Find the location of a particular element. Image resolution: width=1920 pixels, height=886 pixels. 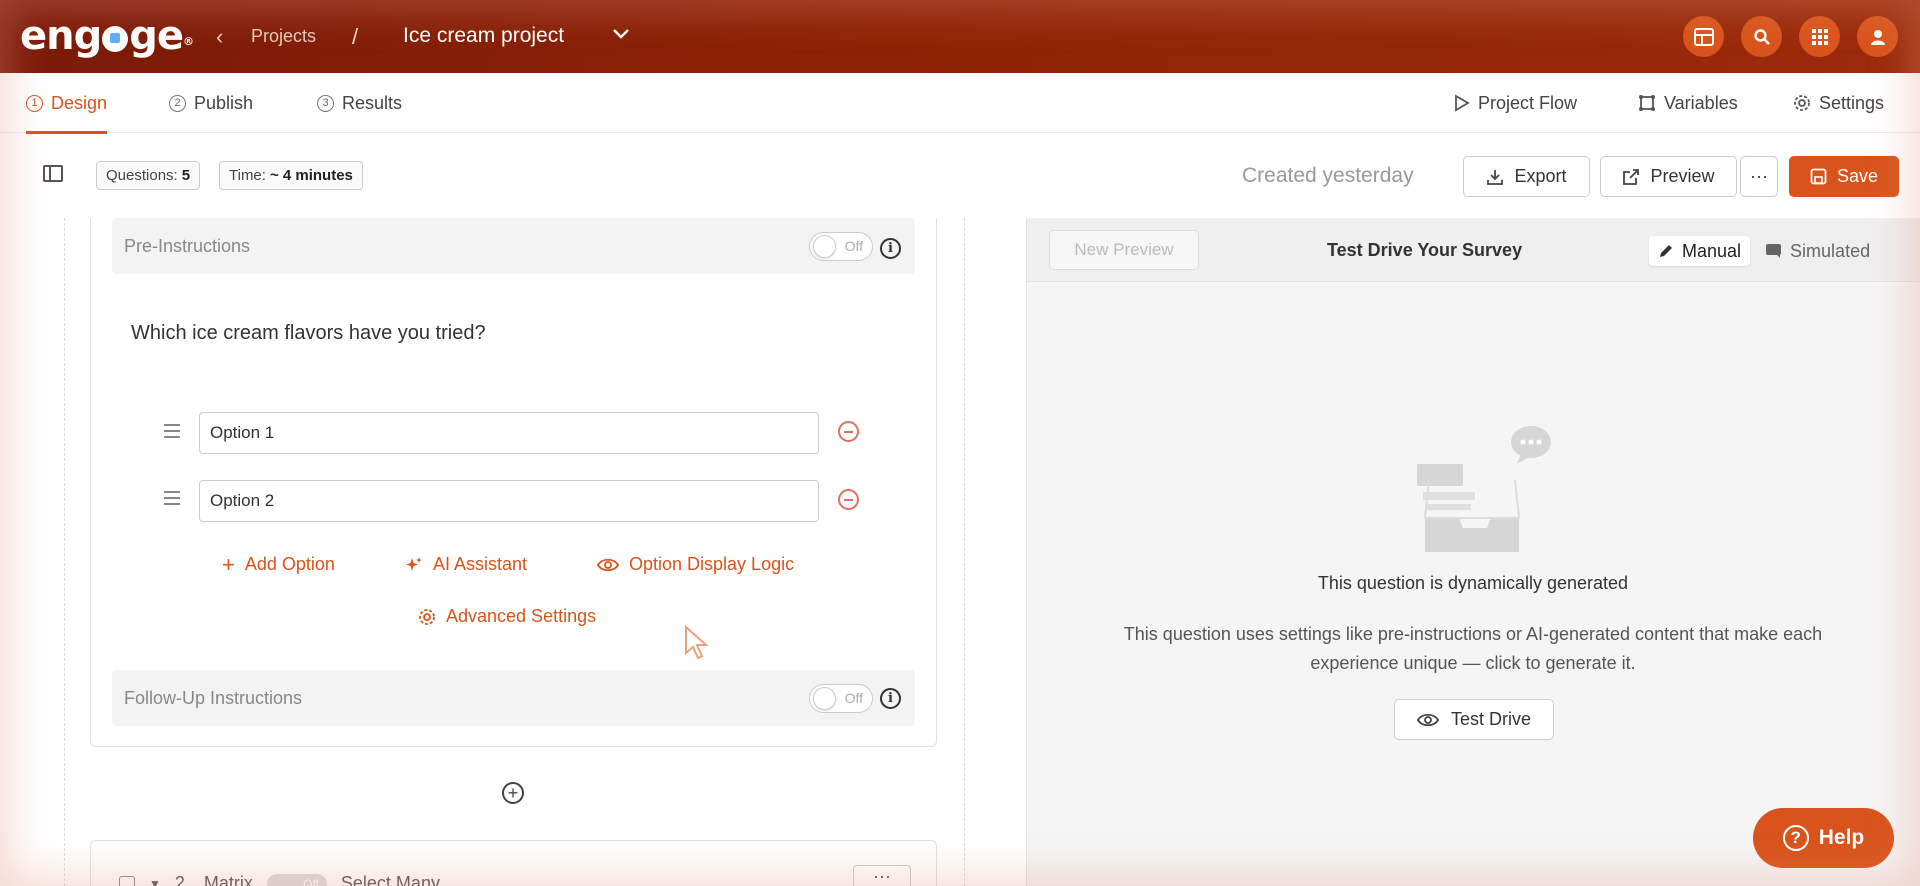

select-checkbox is located at coordinates (127, 880).